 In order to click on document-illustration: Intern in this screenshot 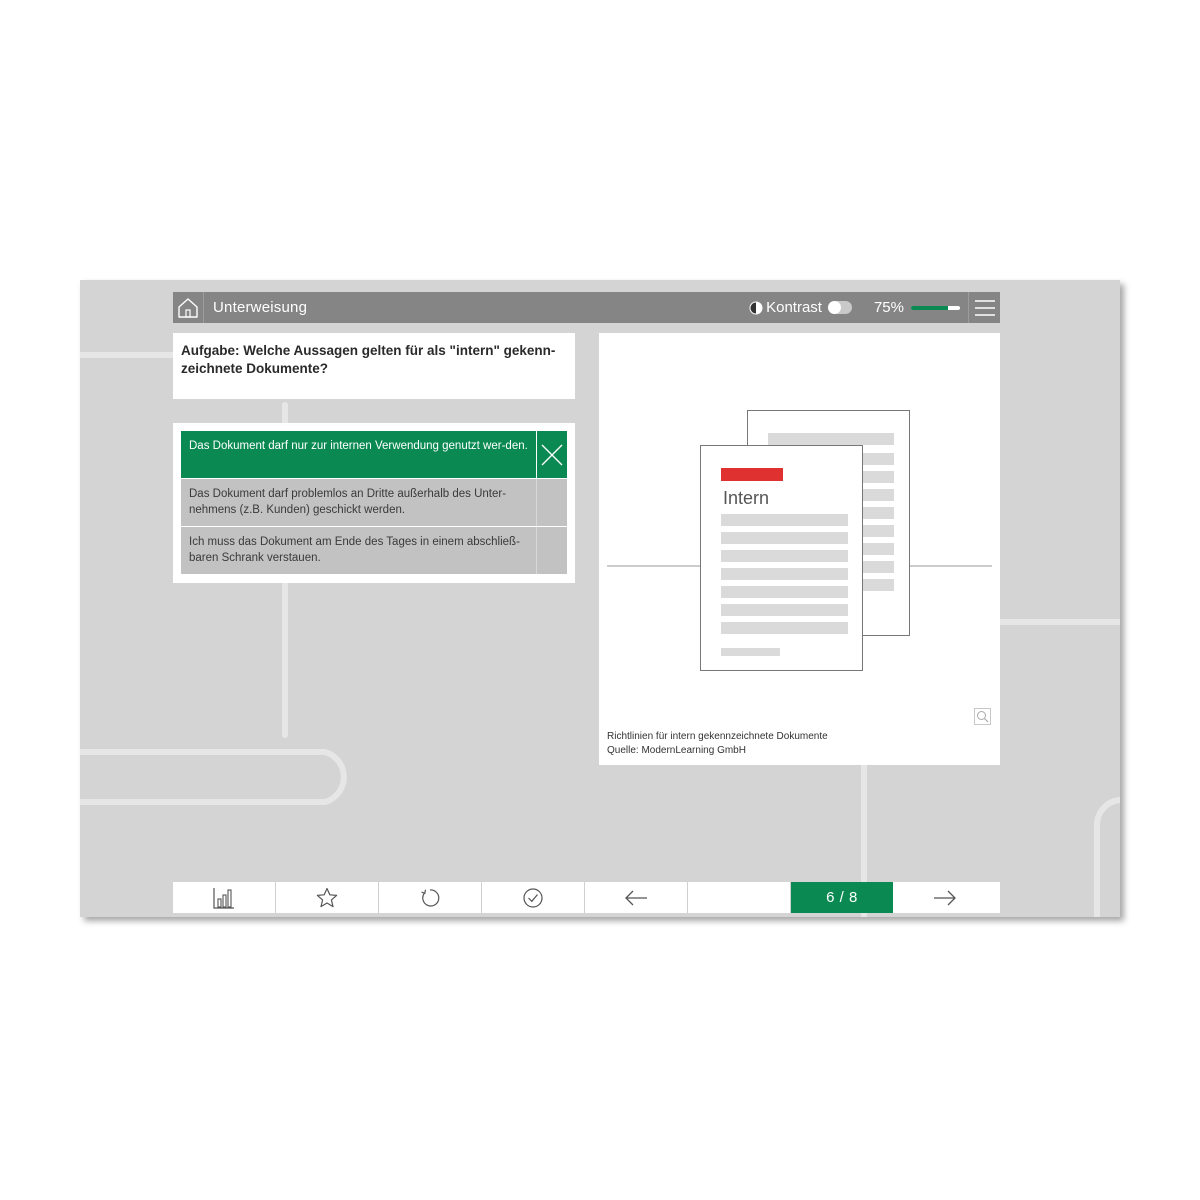, I will do `click(799, 540)`.